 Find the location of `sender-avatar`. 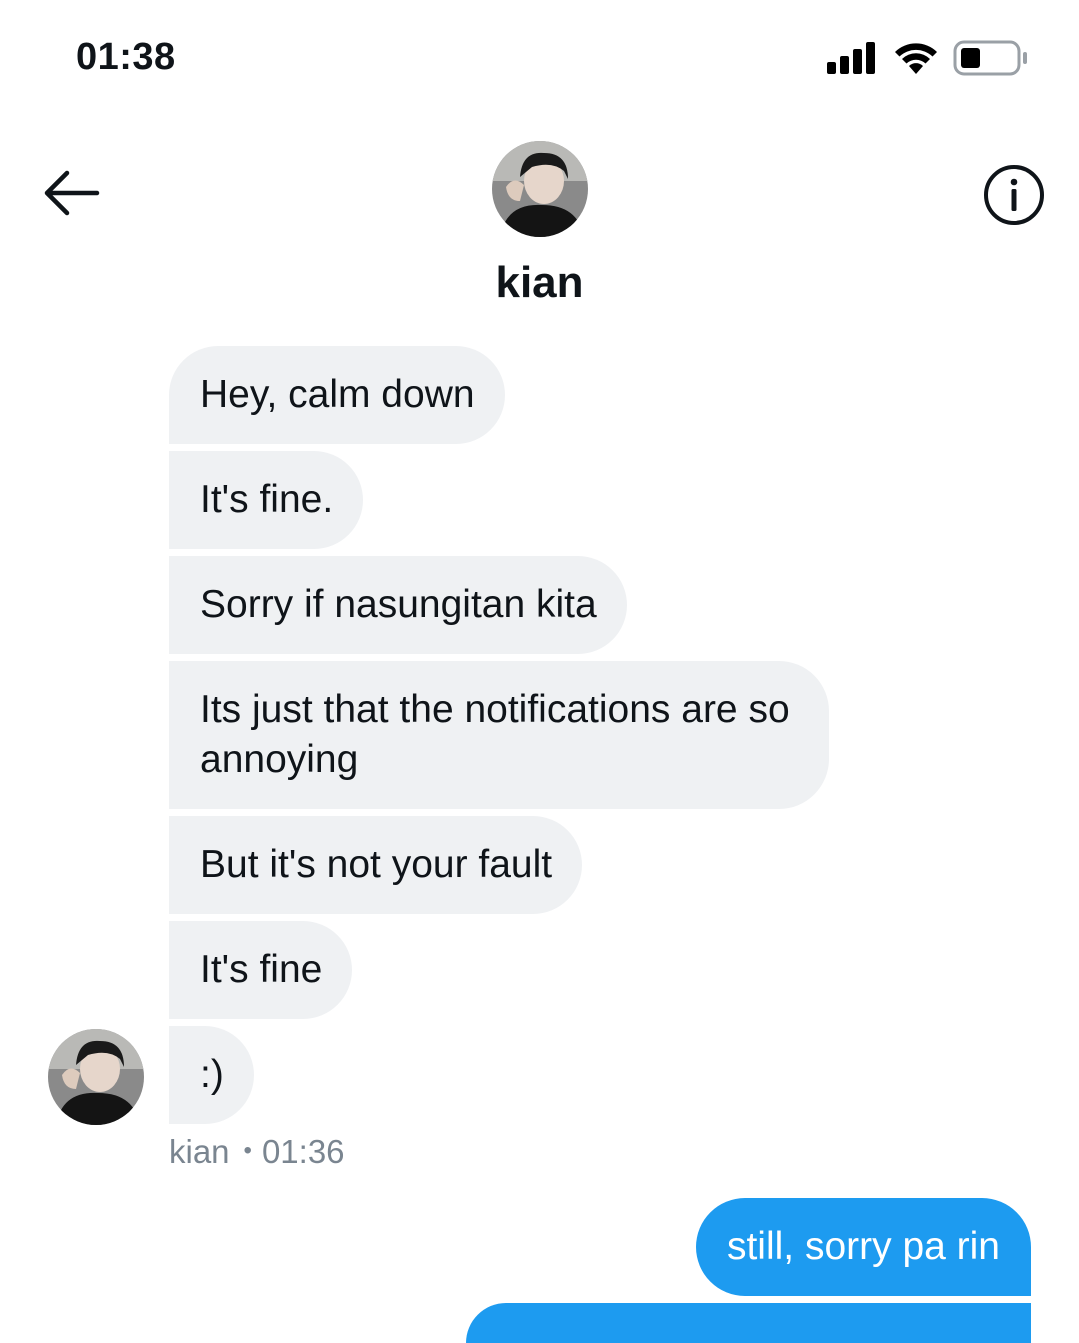

sender-avatar is located at coordinates (96, 1077).